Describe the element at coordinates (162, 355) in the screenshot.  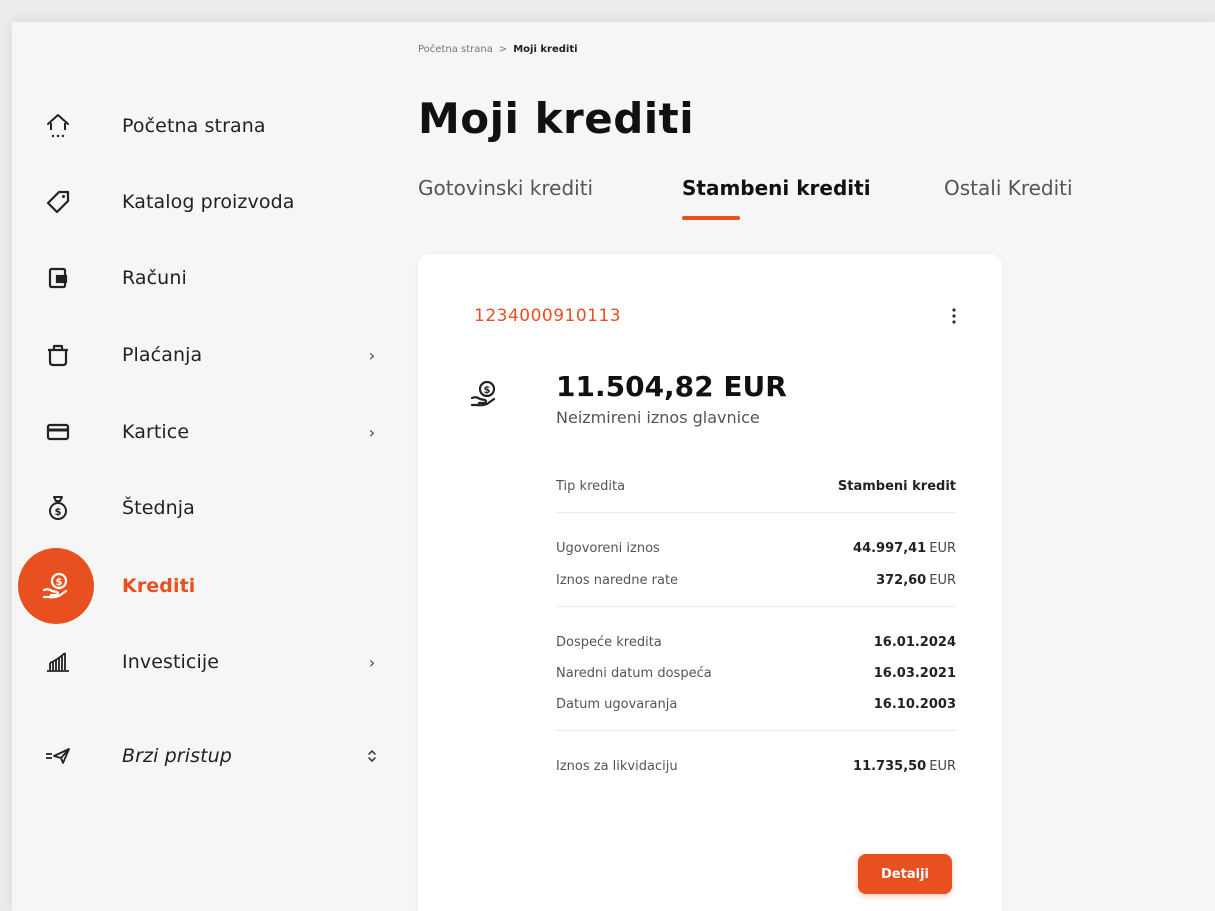
I see `sidebar-item-label: Plaćanja` at that location.